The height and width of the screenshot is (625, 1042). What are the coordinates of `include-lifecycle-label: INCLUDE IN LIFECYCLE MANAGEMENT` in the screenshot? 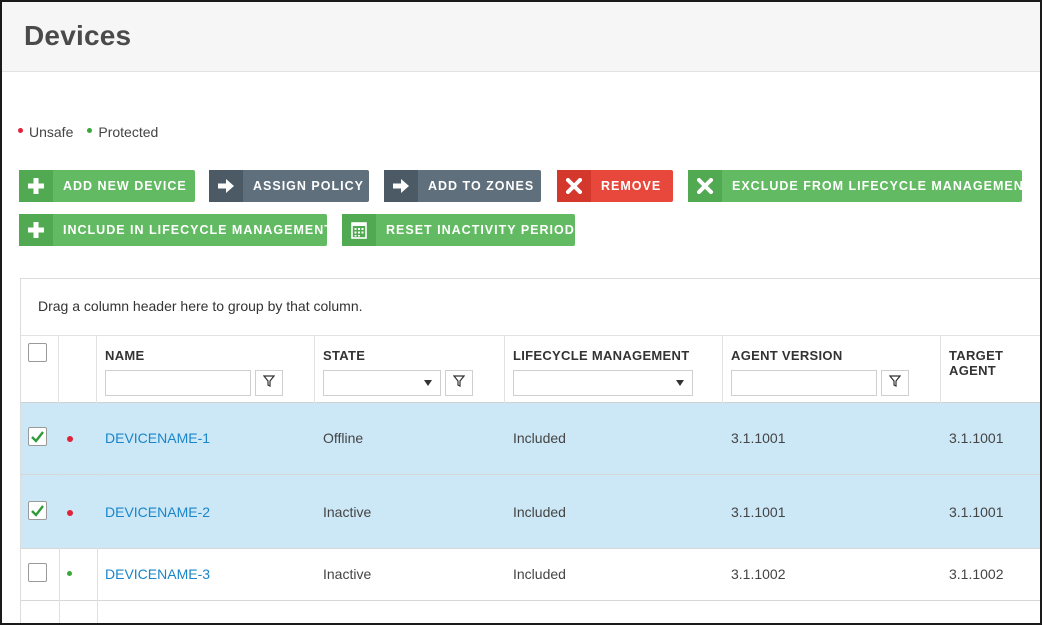 It's located at (198, 230).